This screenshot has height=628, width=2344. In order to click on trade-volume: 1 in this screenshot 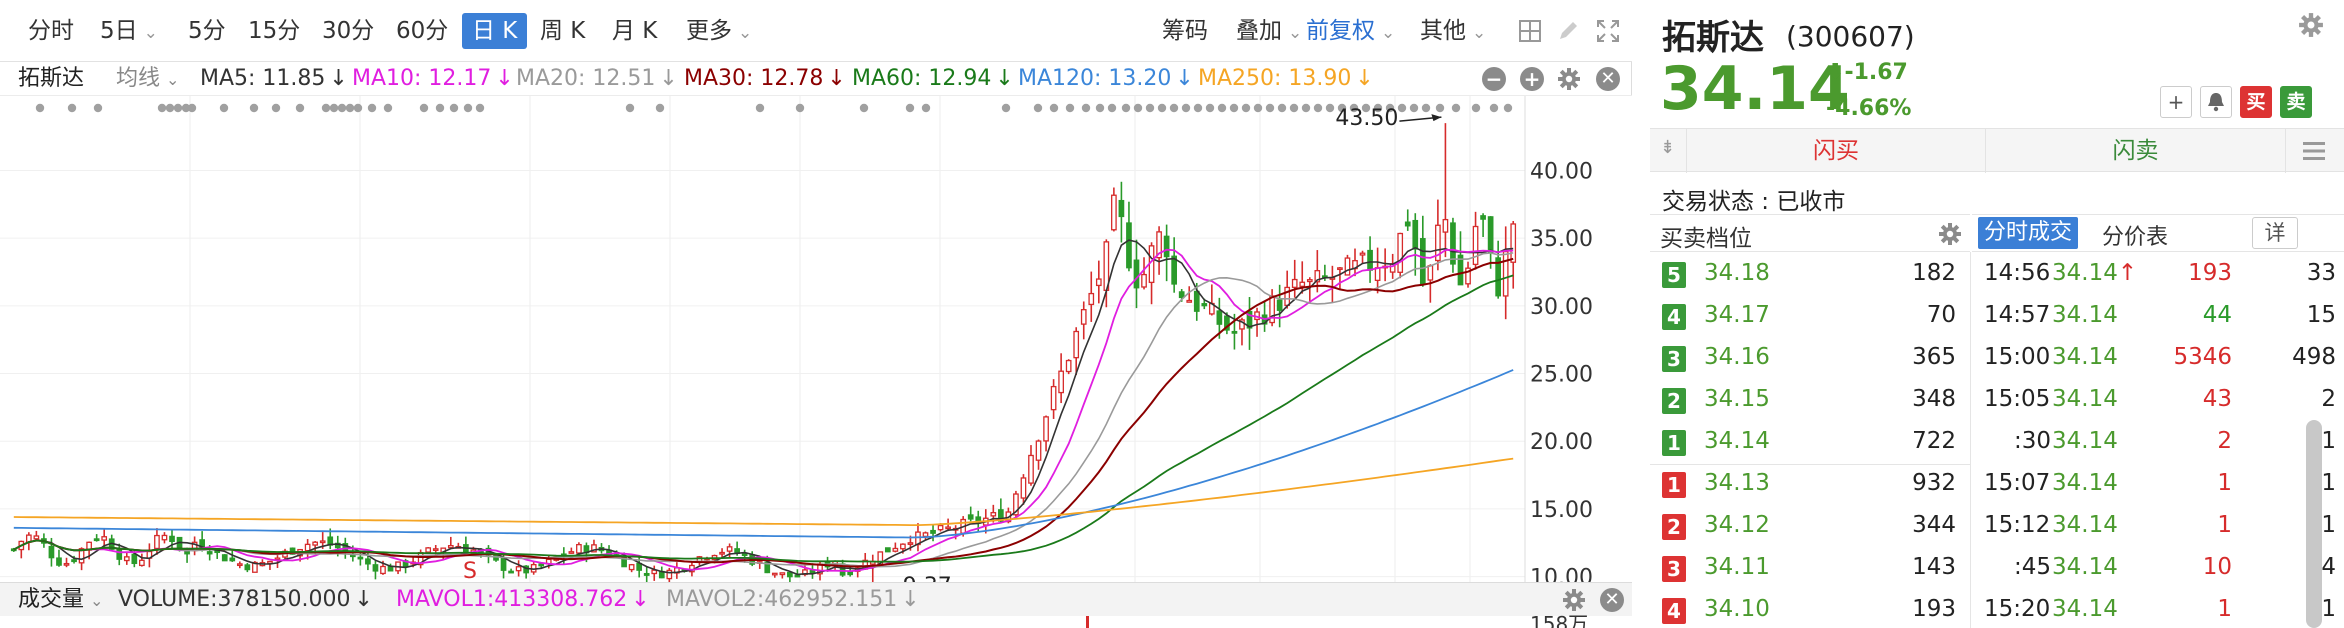, I will do `click(2224, 609)`.